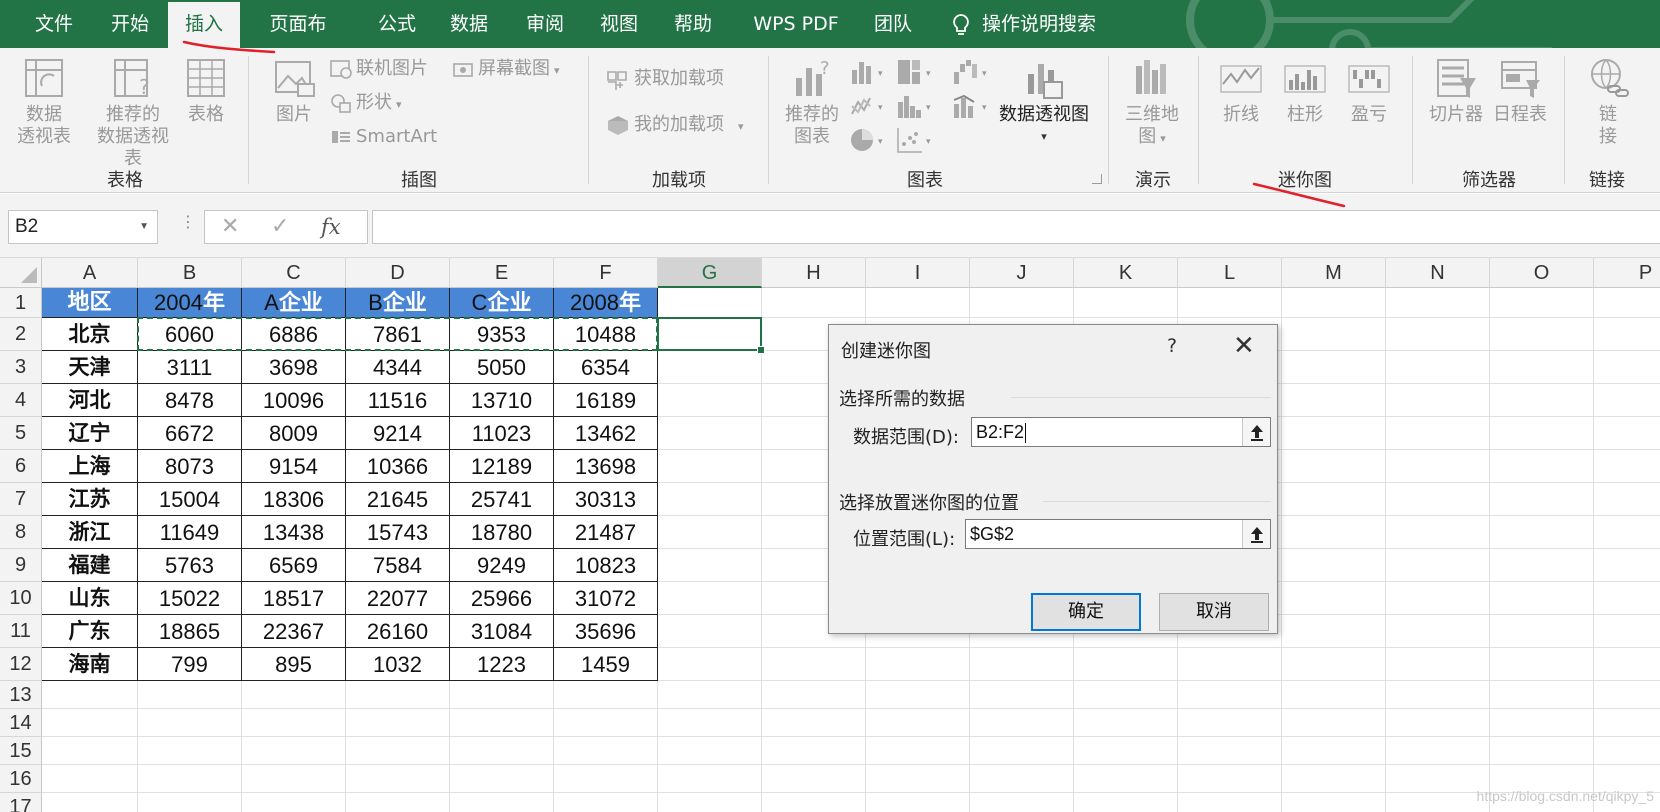 The width and height of the screenshot is (1660, 812). I want to click on cancel-button: 取消, so click(1214, 612).